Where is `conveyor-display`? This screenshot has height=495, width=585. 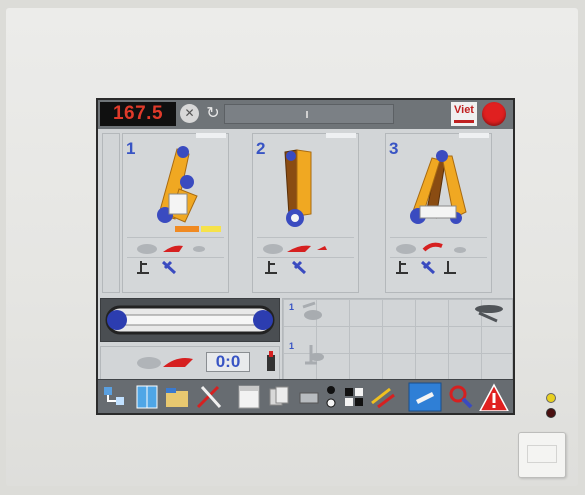
conveyor-display is located at coordinates (190, 320).